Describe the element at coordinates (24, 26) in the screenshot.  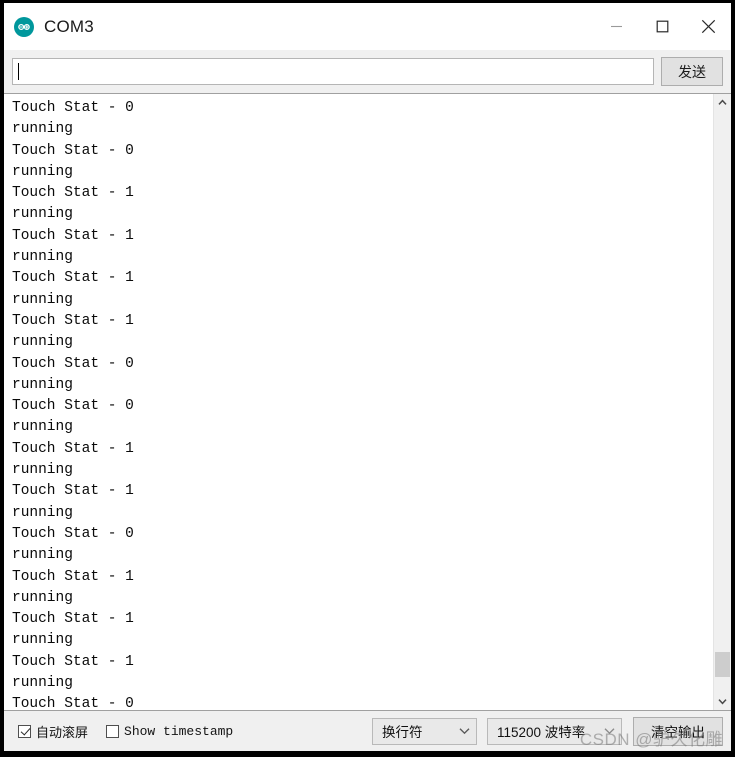
I see `arduino-infinity-icon` at that location.